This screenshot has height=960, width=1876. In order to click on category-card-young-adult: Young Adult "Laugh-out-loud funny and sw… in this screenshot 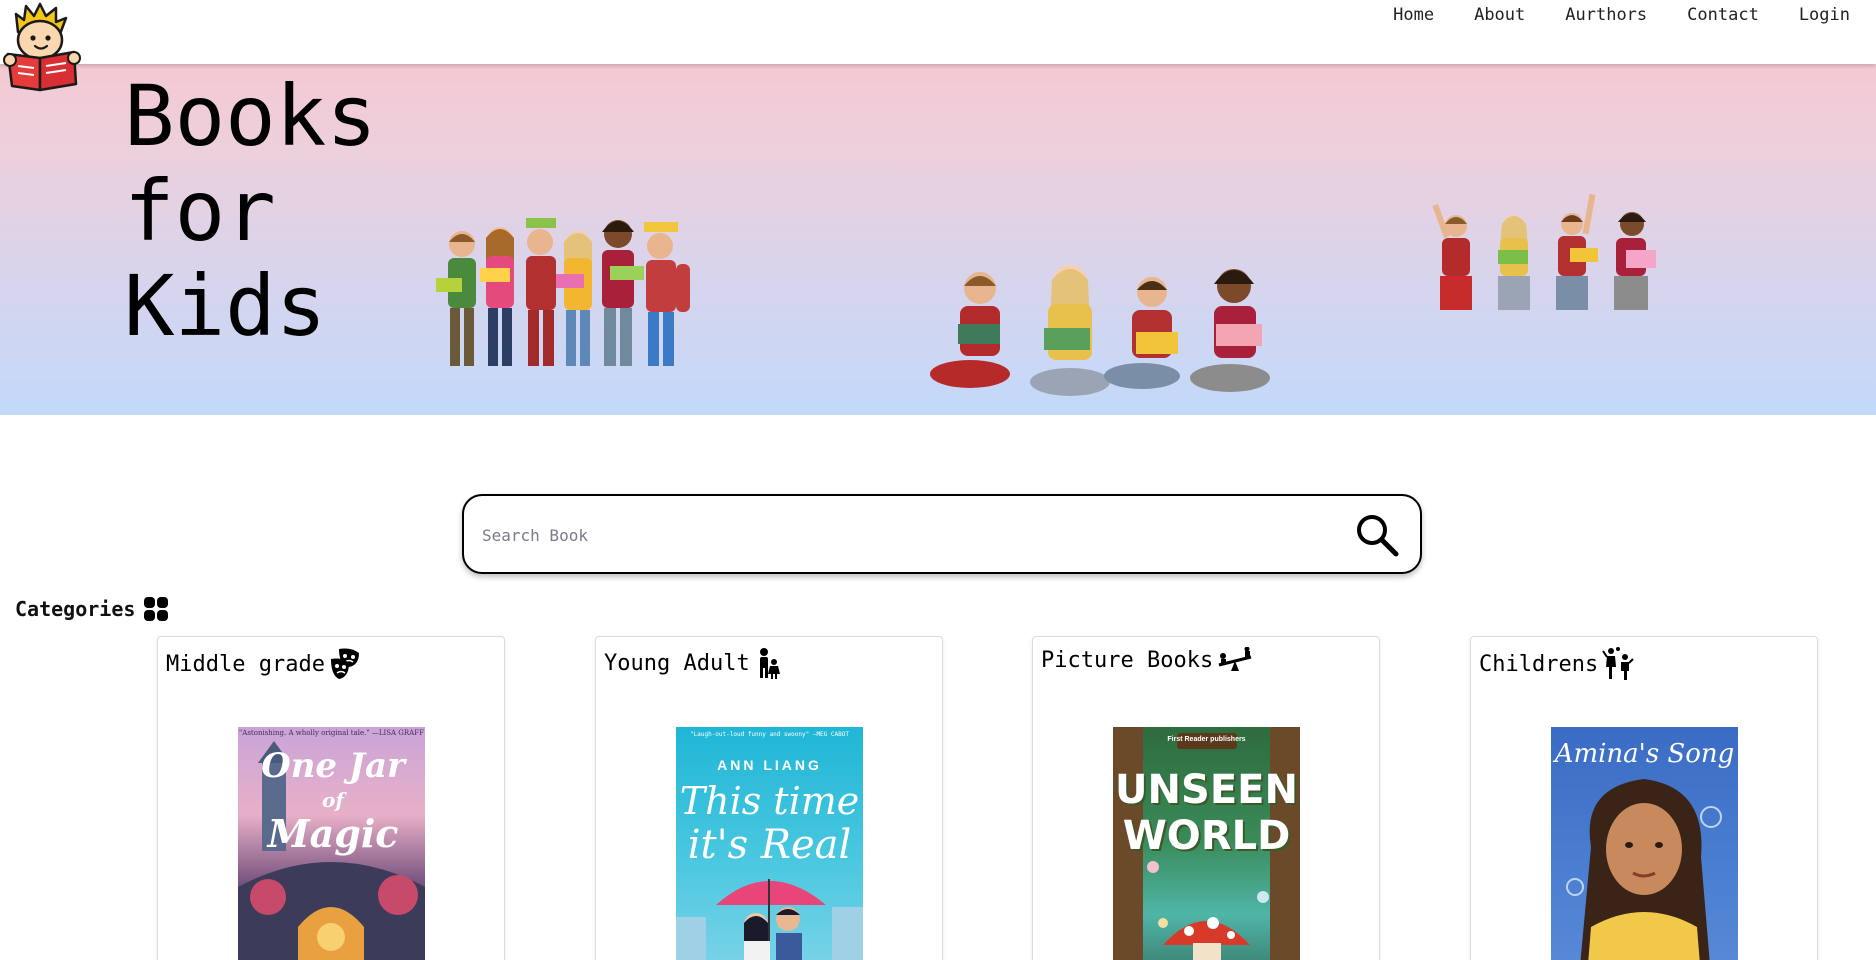, I will do `click(769, 798)`.